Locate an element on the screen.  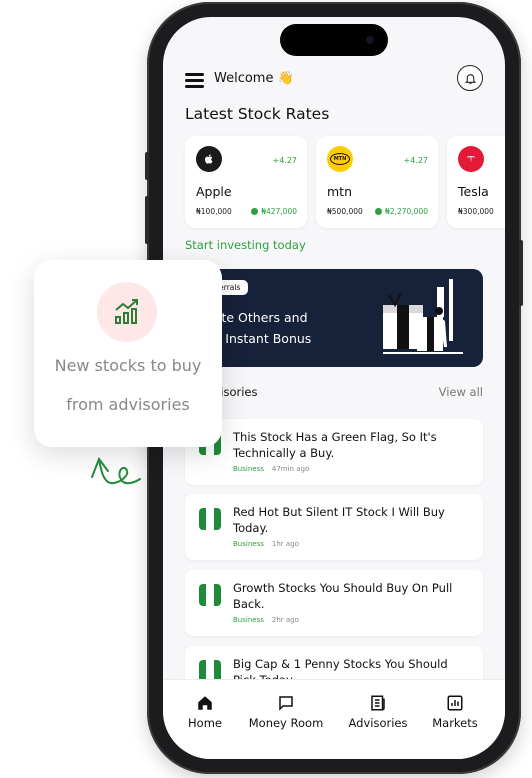
stock-card-tesla: Tesla ₦300,000 is located at coordinates (476, 182).